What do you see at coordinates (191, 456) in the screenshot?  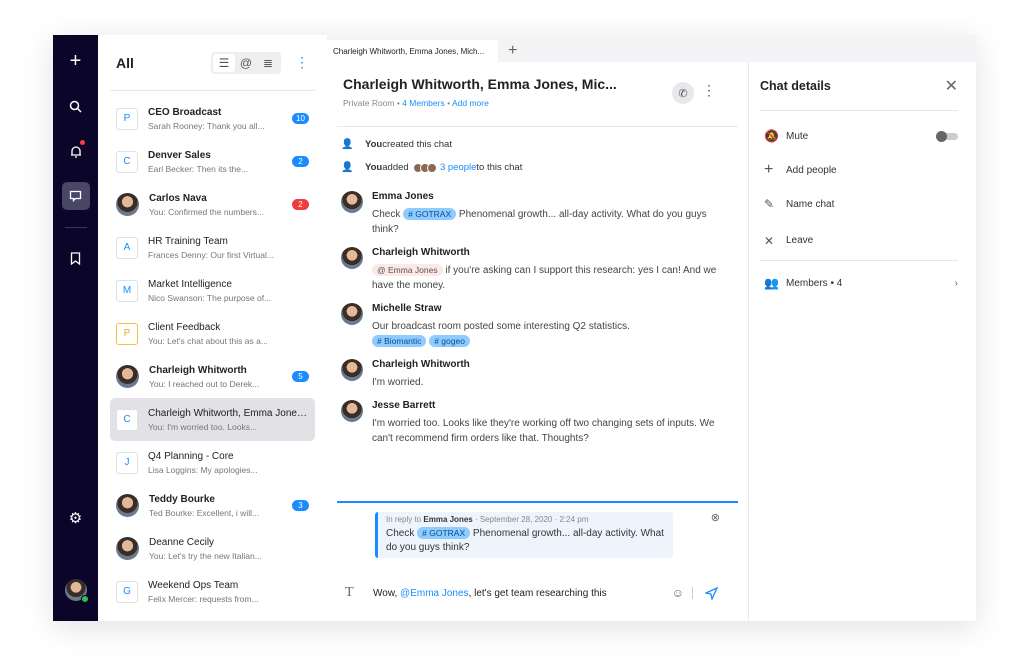 I see `chat-name: Q4 Planning - Core` at bounding box center [191, 456].